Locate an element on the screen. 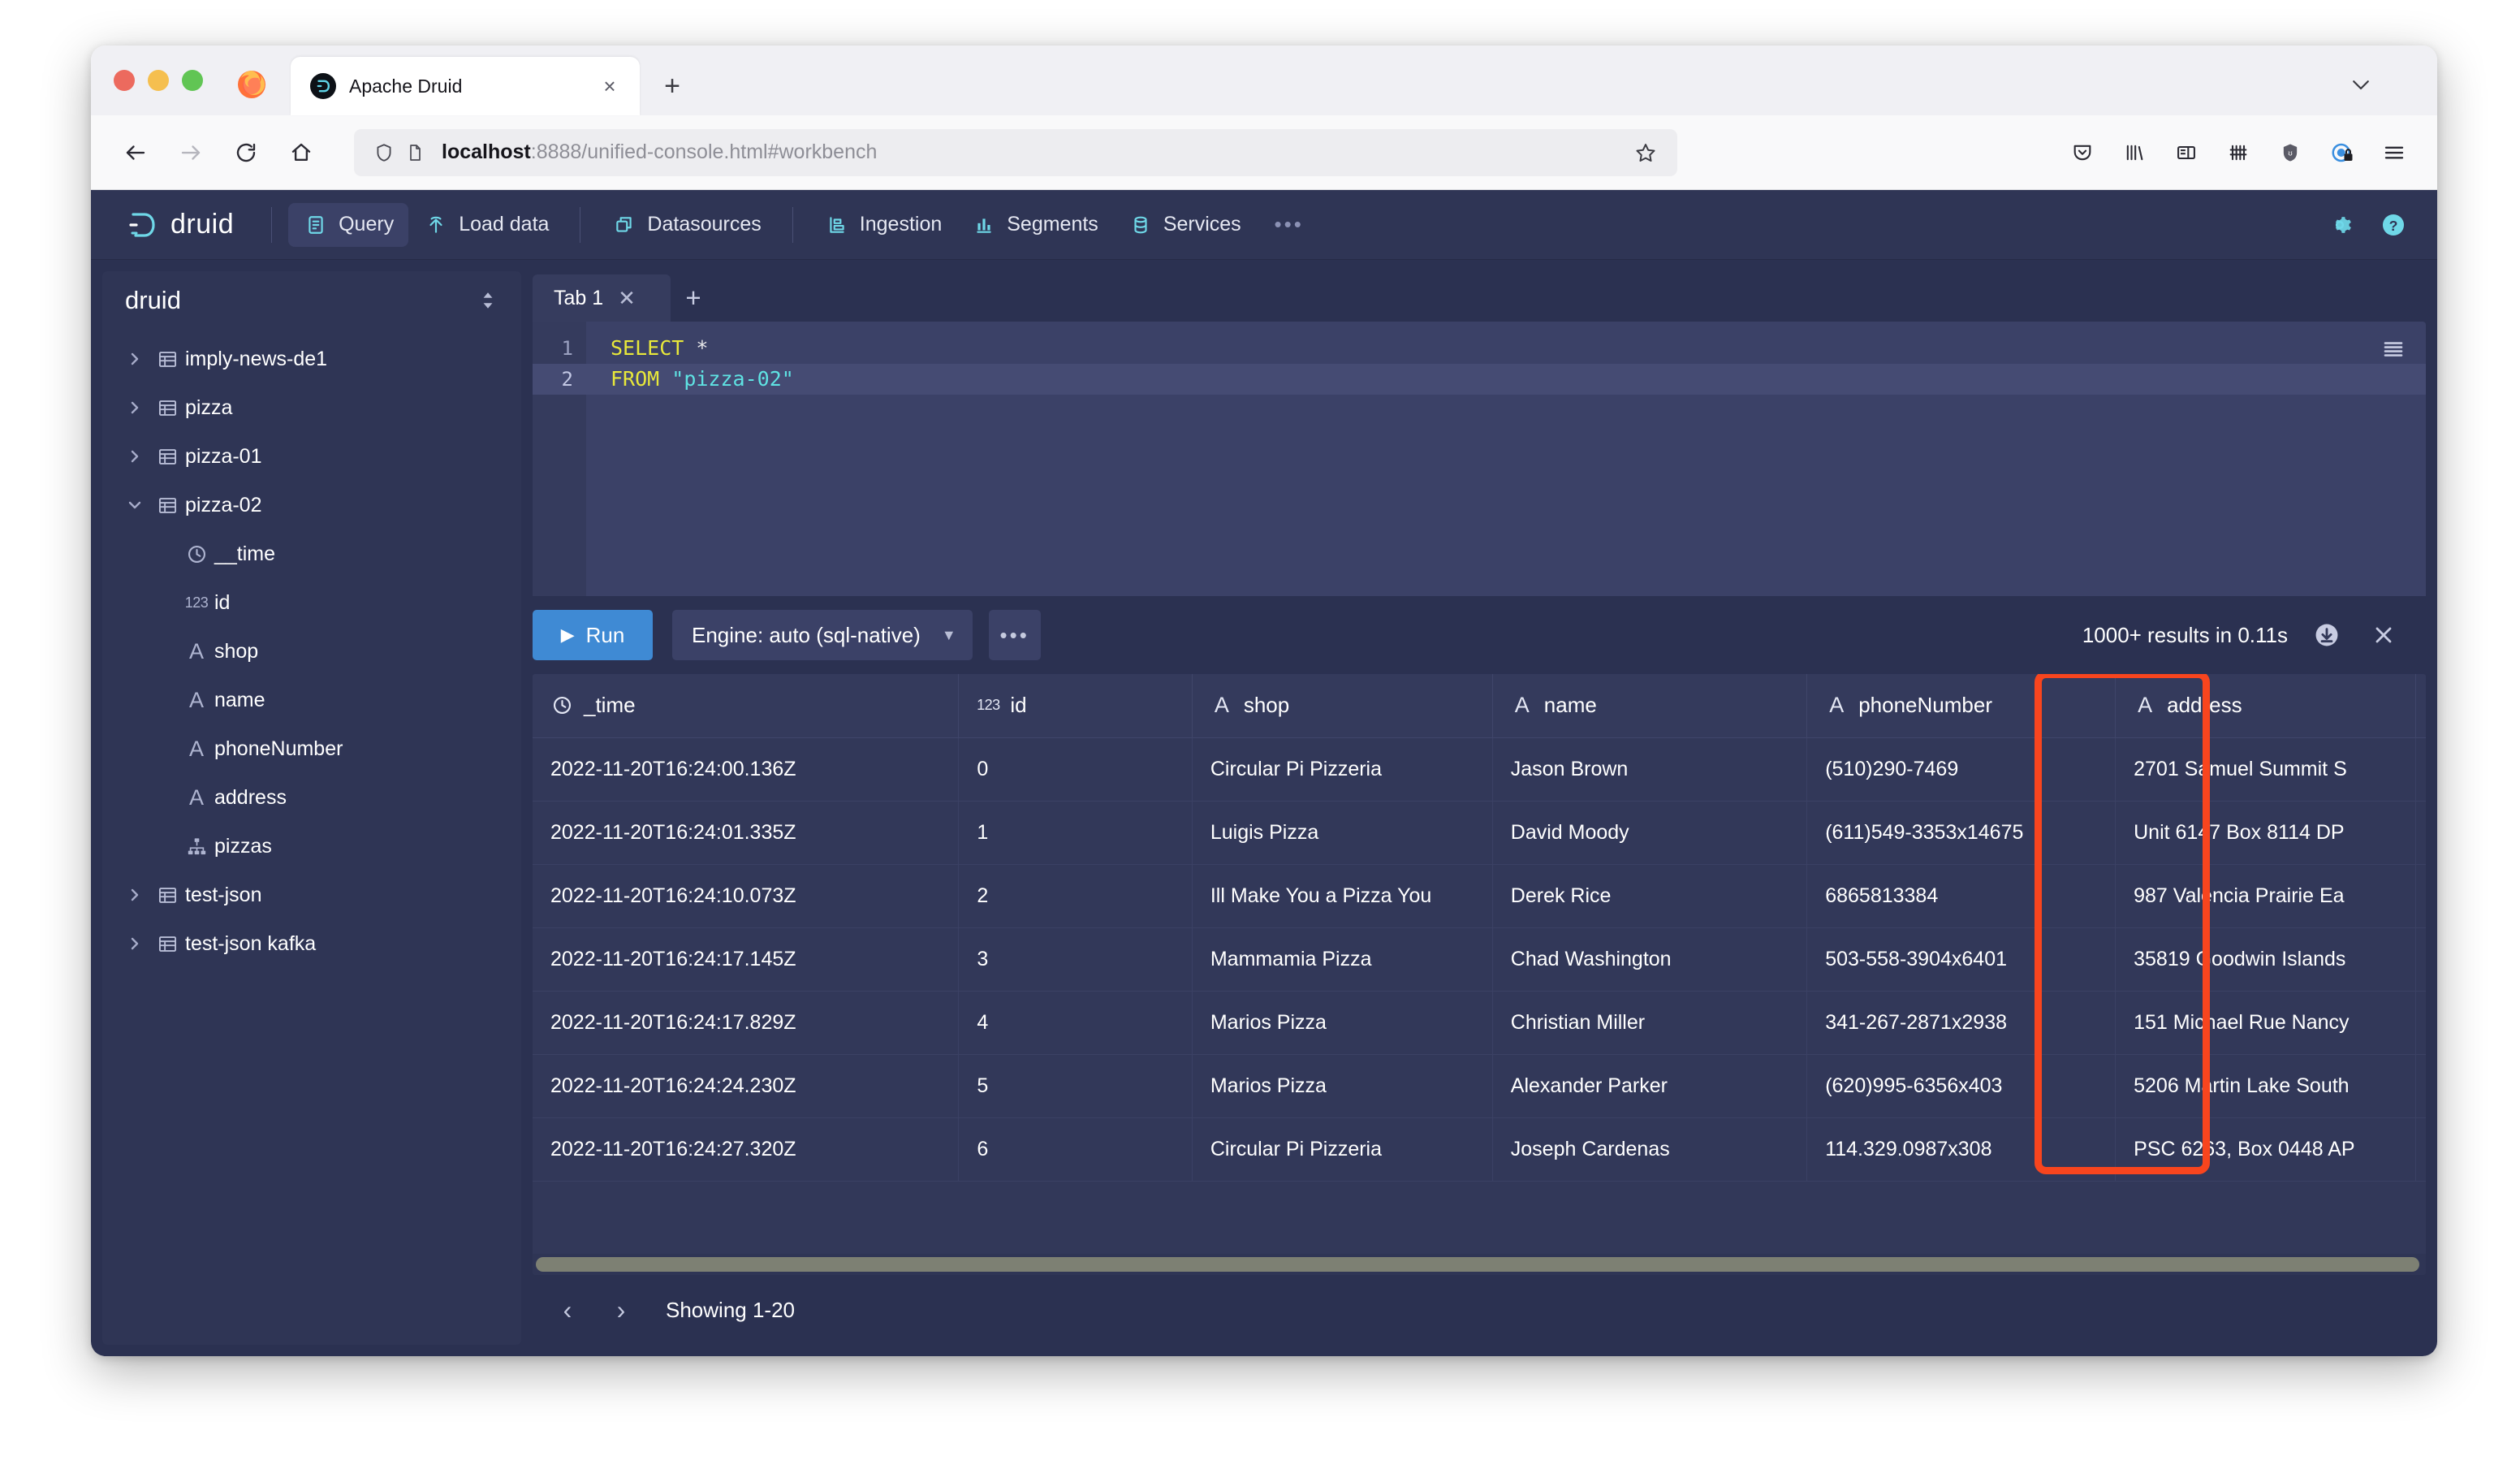 Image resolution: width=2520 pixels, height=1465 pixels. query-tab: Tab 1 ✕ is located at coordinates (602, 298).